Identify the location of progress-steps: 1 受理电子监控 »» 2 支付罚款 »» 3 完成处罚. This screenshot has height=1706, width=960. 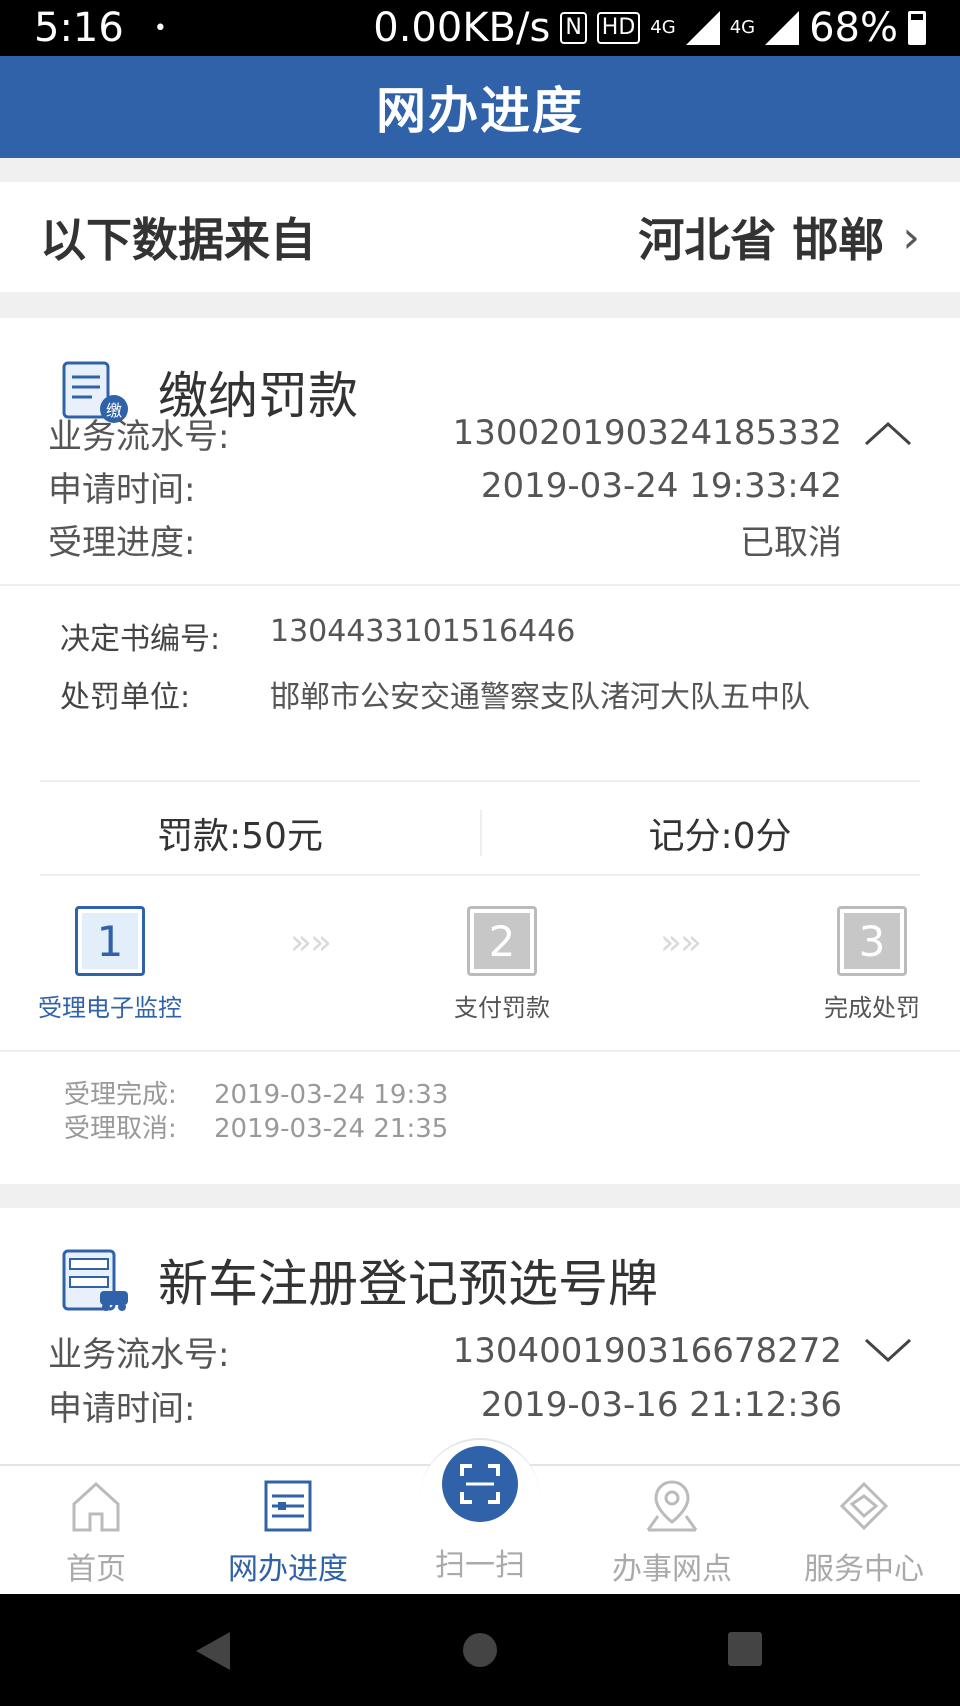
(480, 971).